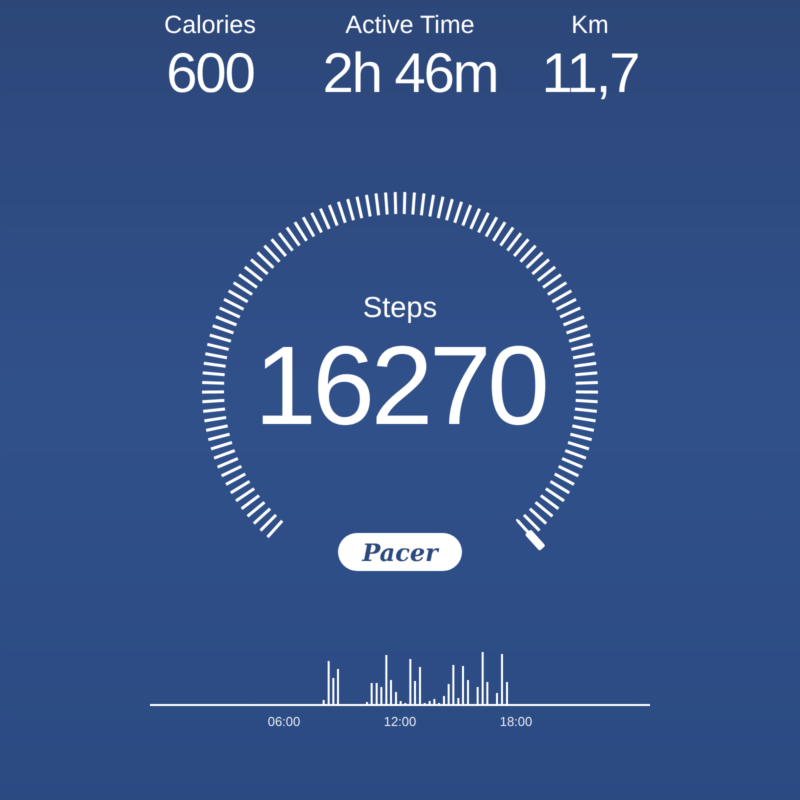  What do you see at coordinates (590, 73) in the screenshot?
I see `stat-value: 11,7` at bounding box center [590, 73].